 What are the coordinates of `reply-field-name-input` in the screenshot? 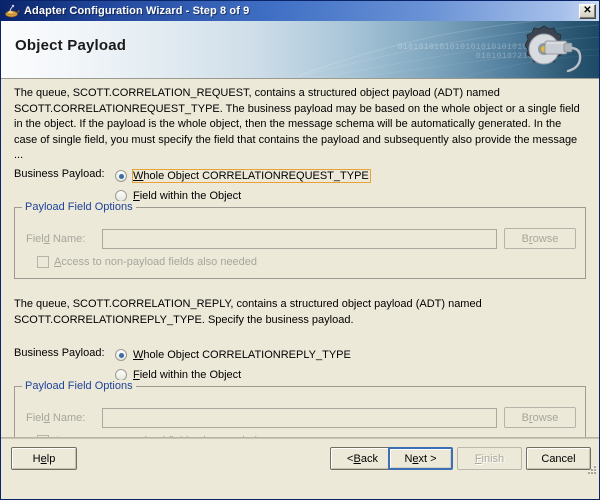 It's located at (299, 417).